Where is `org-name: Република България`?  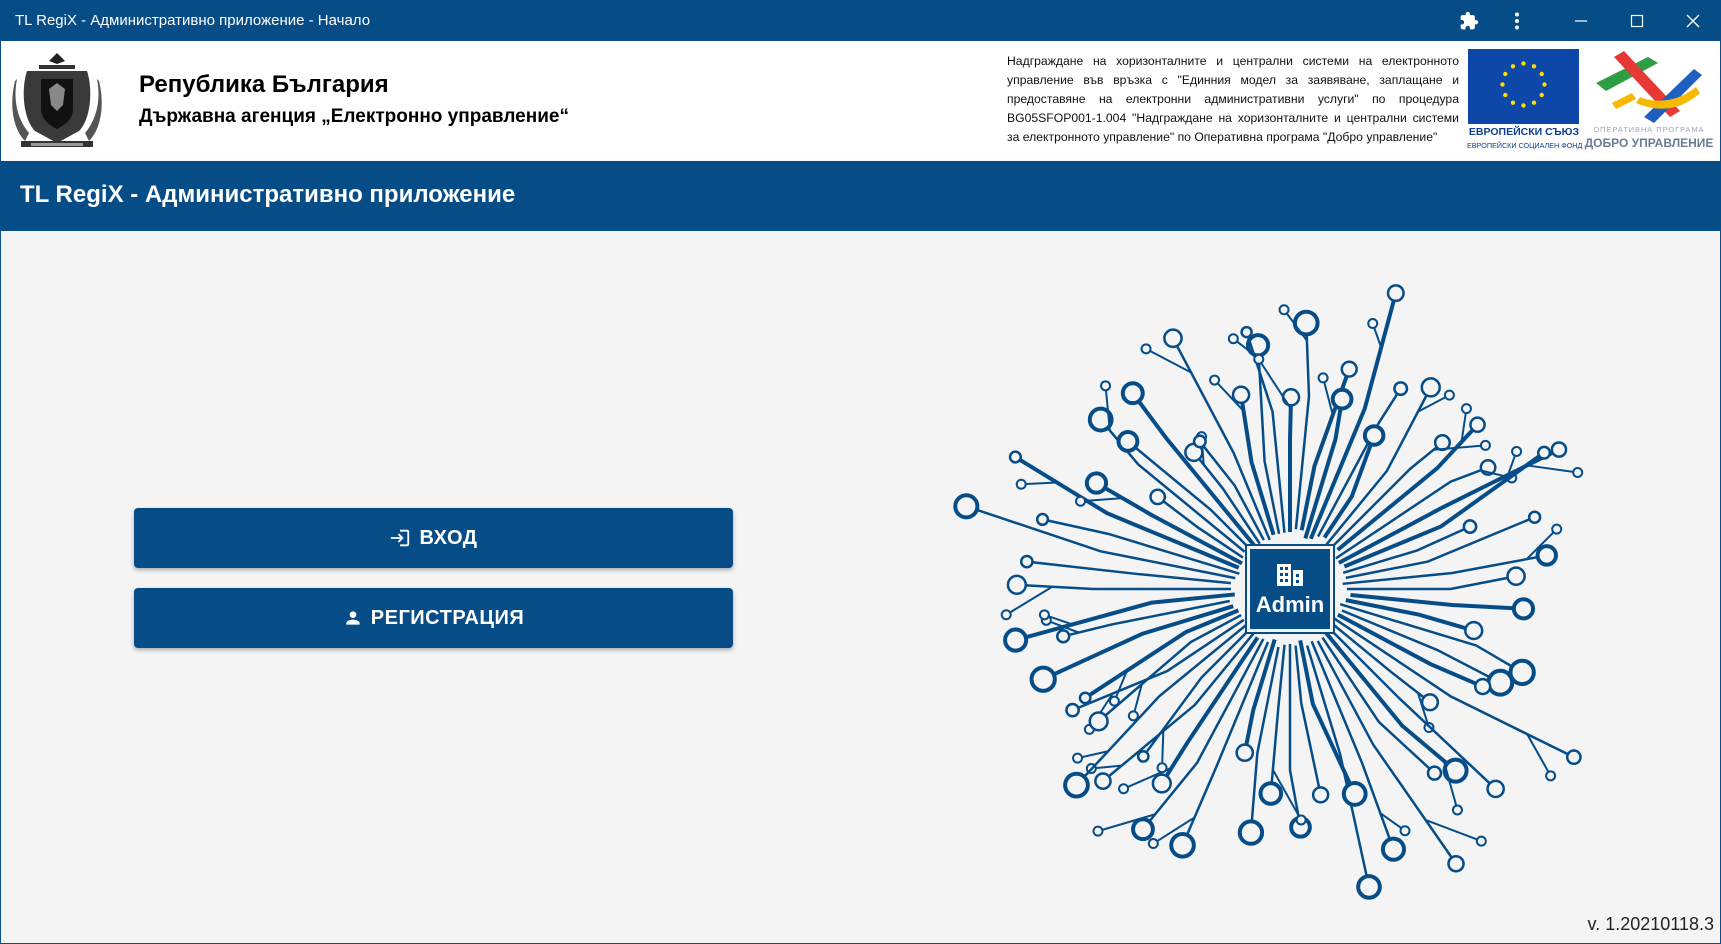
org-name: Република България is located at coordinates (264, 84).